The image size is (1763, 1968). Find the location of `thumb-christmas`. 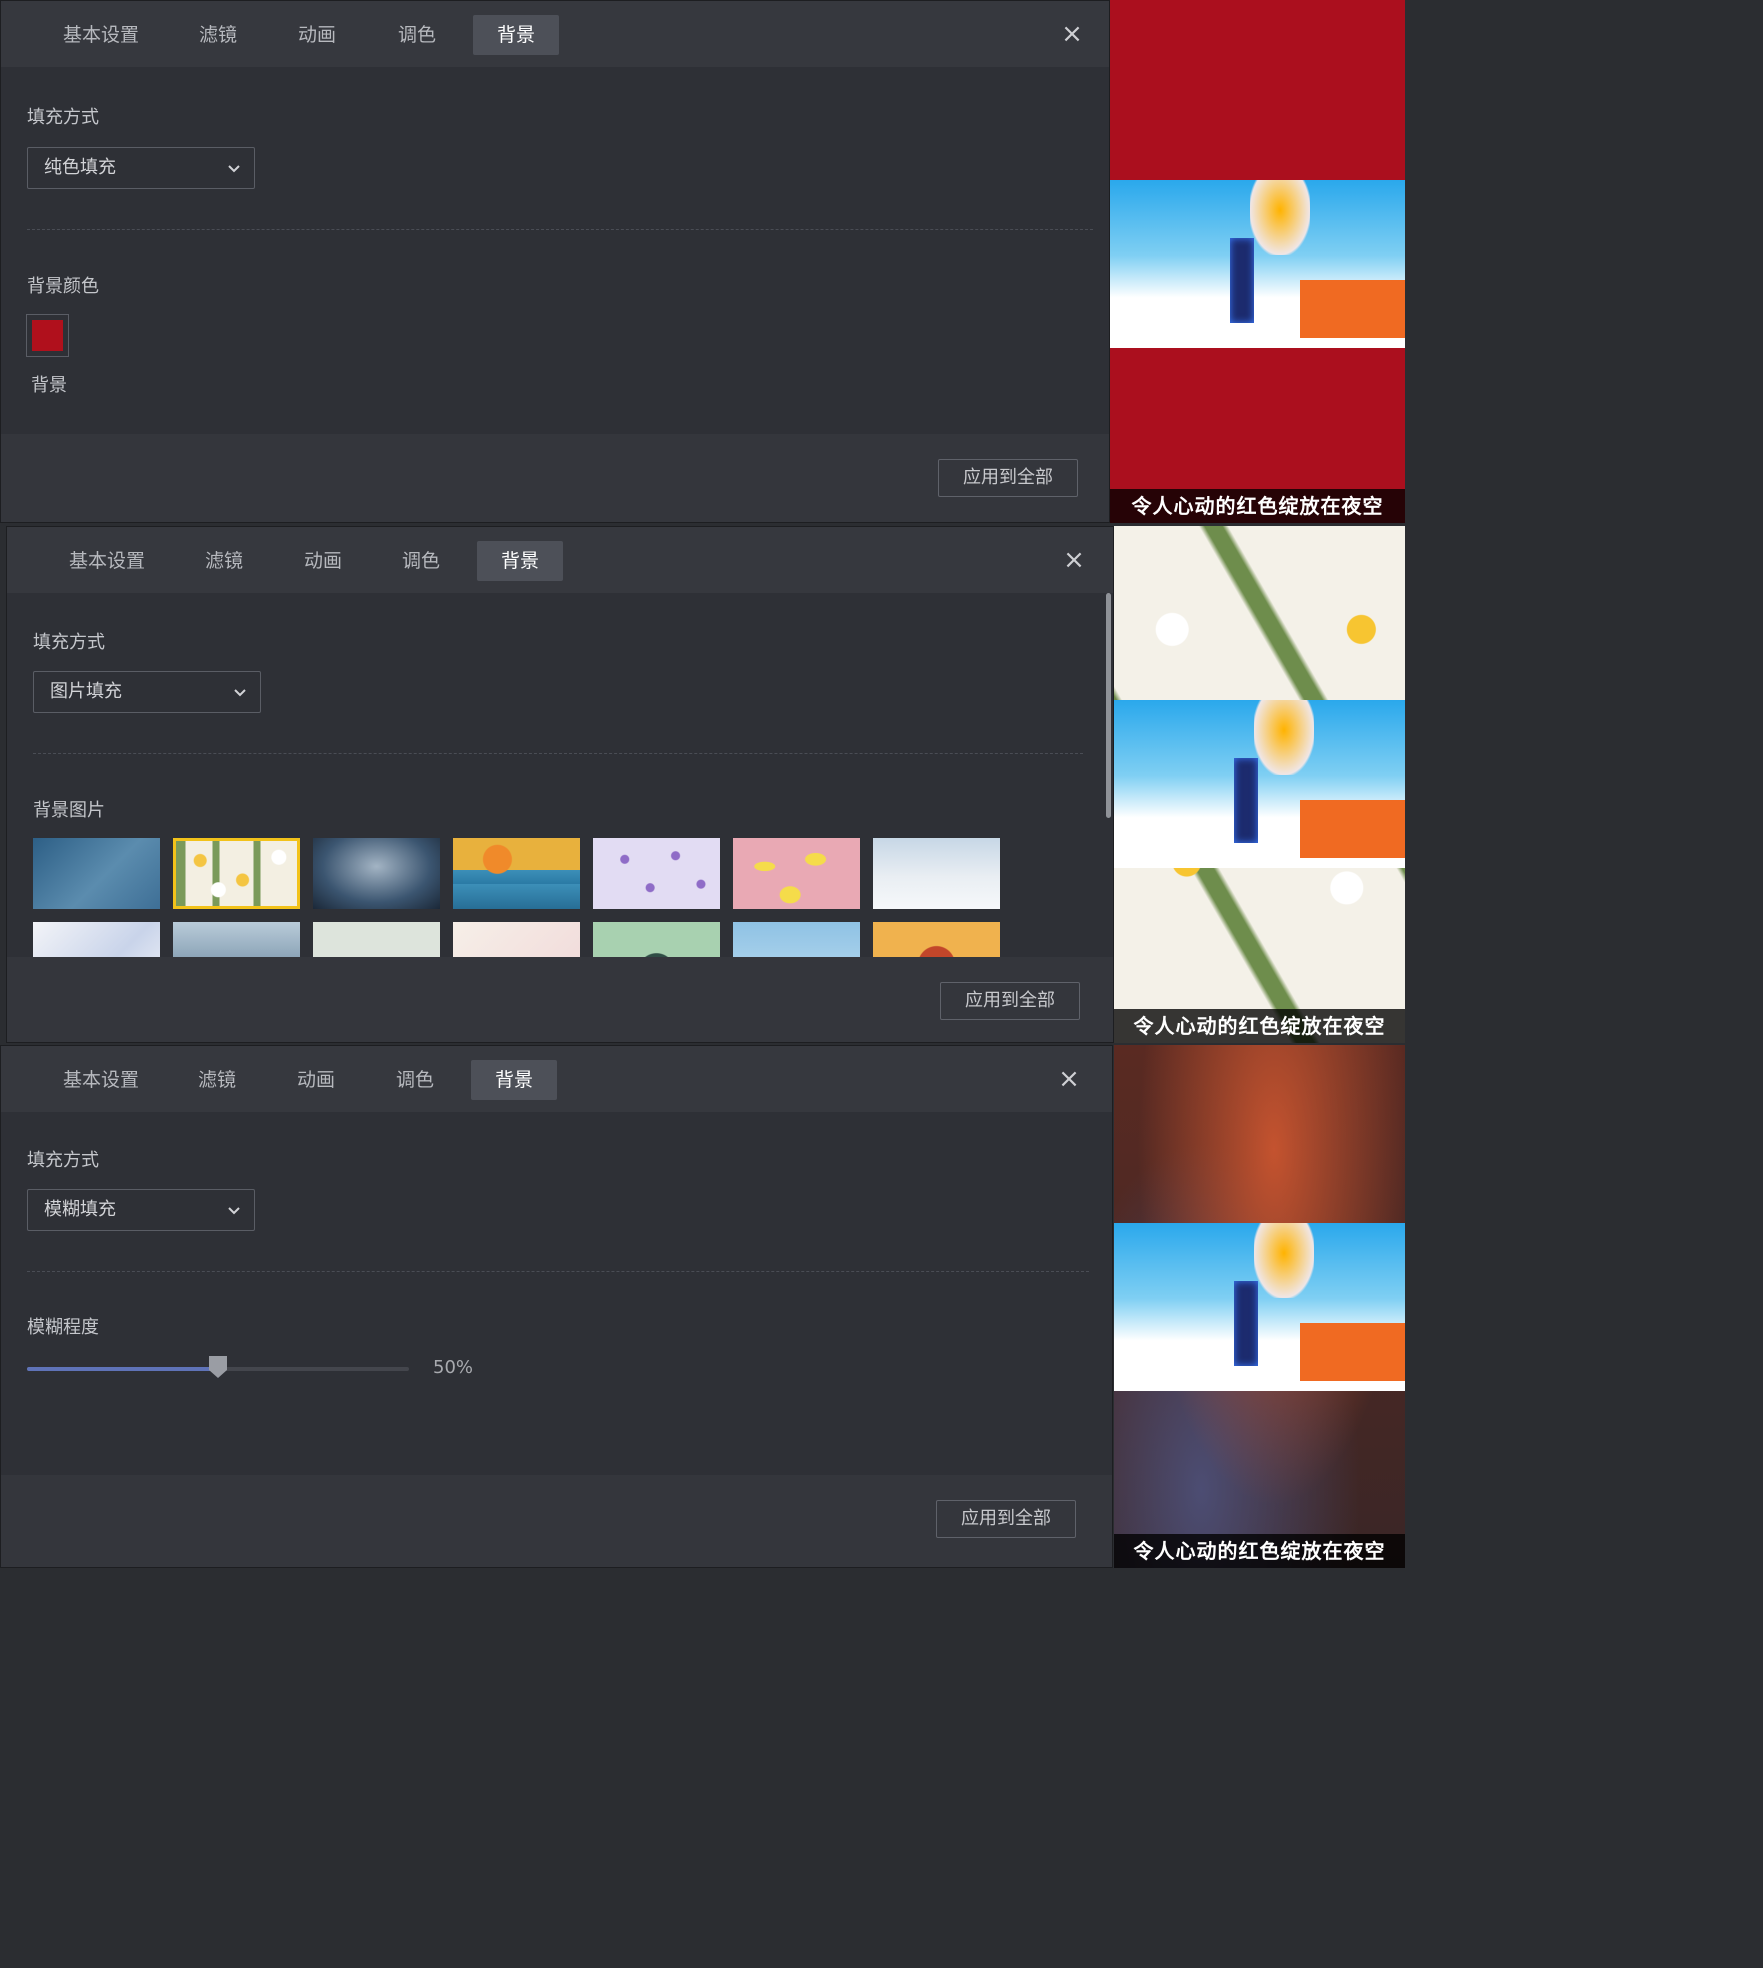

thumb-christmas is located at coordinates (516, 940).